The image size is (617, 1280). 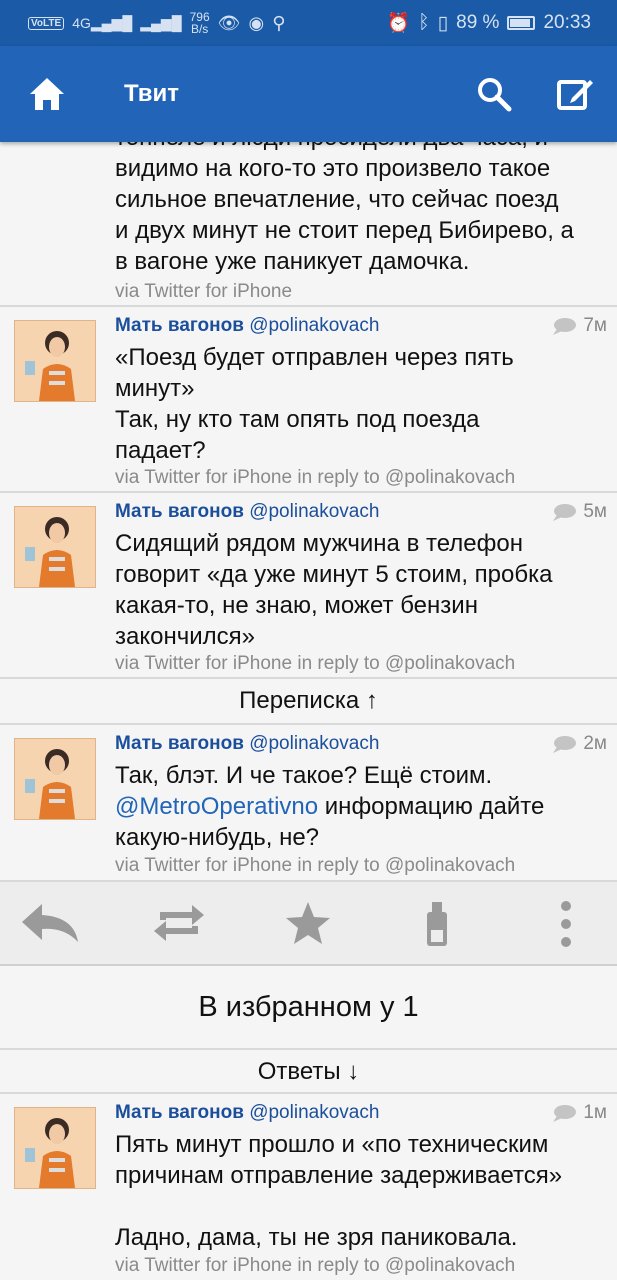 I want to click on battery-percent: 89 %, so click(x=478, y=22).